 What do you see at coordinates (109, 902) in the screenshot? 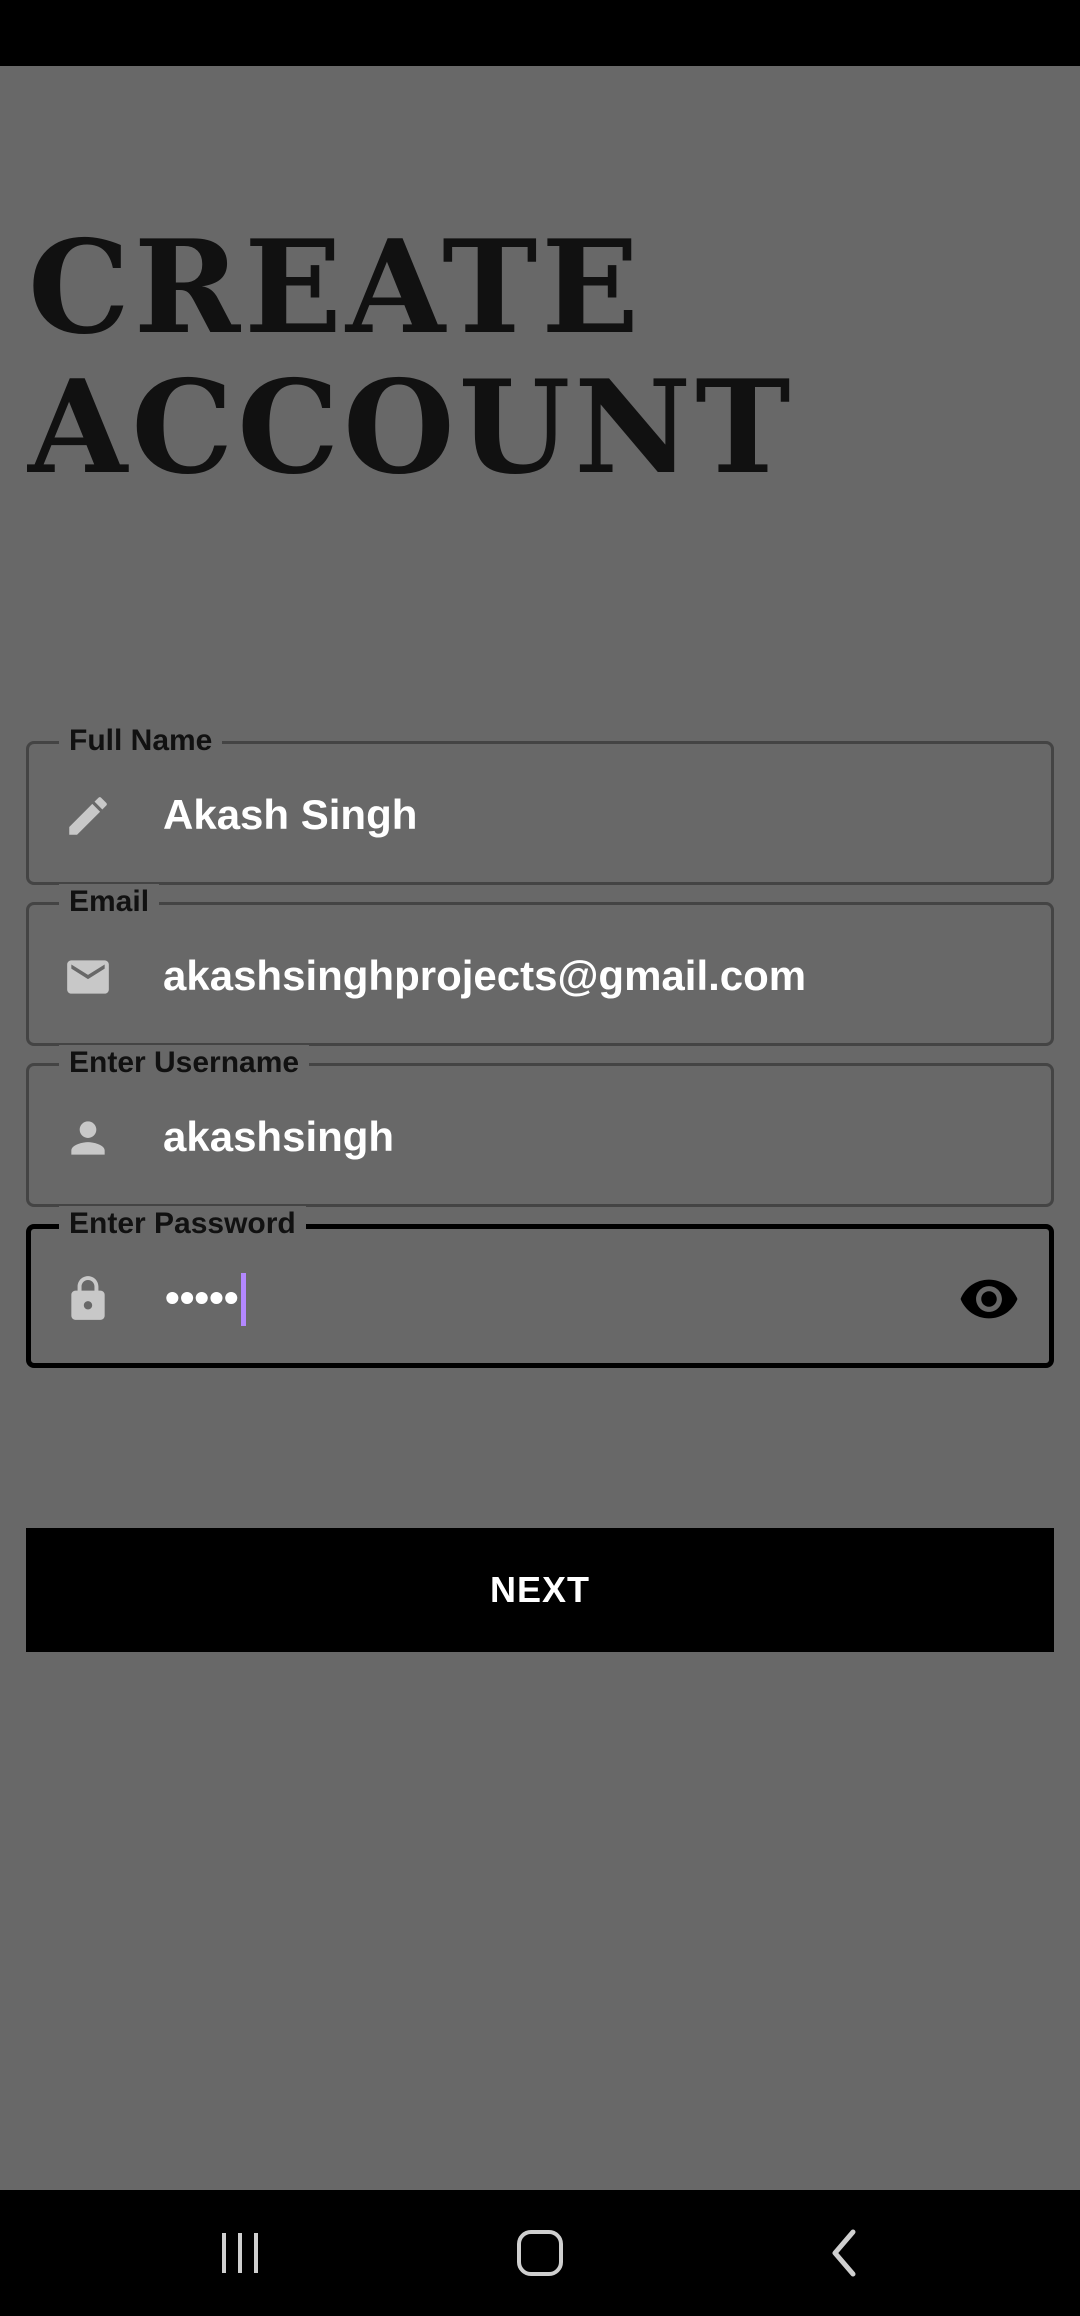
I see `email-label: Email` at bounding box center [109, 902].